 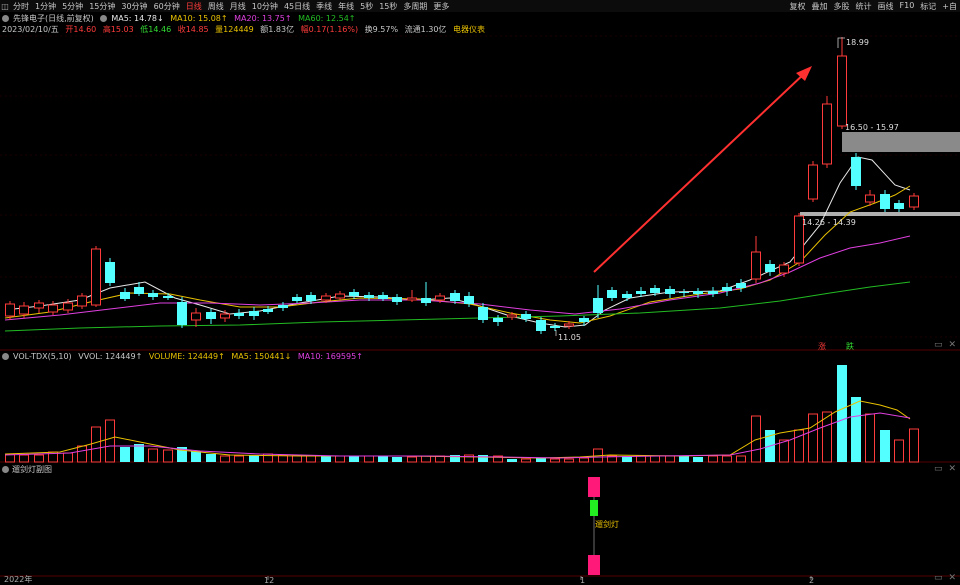 What do you see at coordinates (261, 356) in the screenshot?
I see `vol-ma5-value: MA5: 150441↓` at bounding box center [261, 356].